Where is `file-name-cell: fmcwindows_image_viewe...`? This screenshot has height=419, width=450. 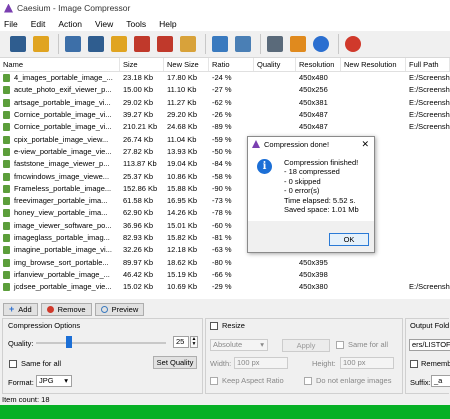 file-name-cell: fmcwindows_image_viewe... is located at coordinates (60, 177).